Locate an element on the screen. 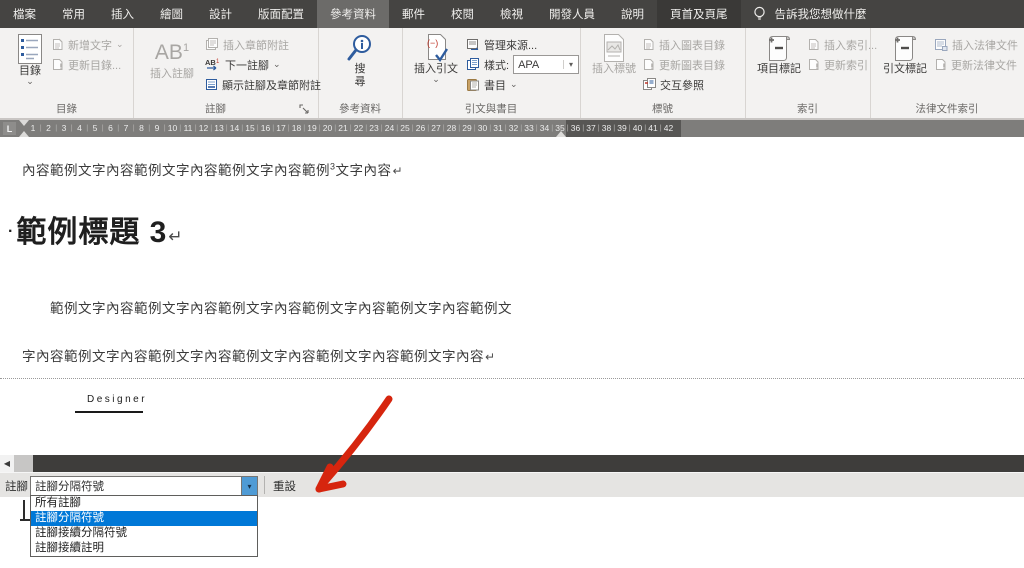 This screenshot has width=1024, height=568. tab-file: 檔案 is located at coordinates (24, 14).